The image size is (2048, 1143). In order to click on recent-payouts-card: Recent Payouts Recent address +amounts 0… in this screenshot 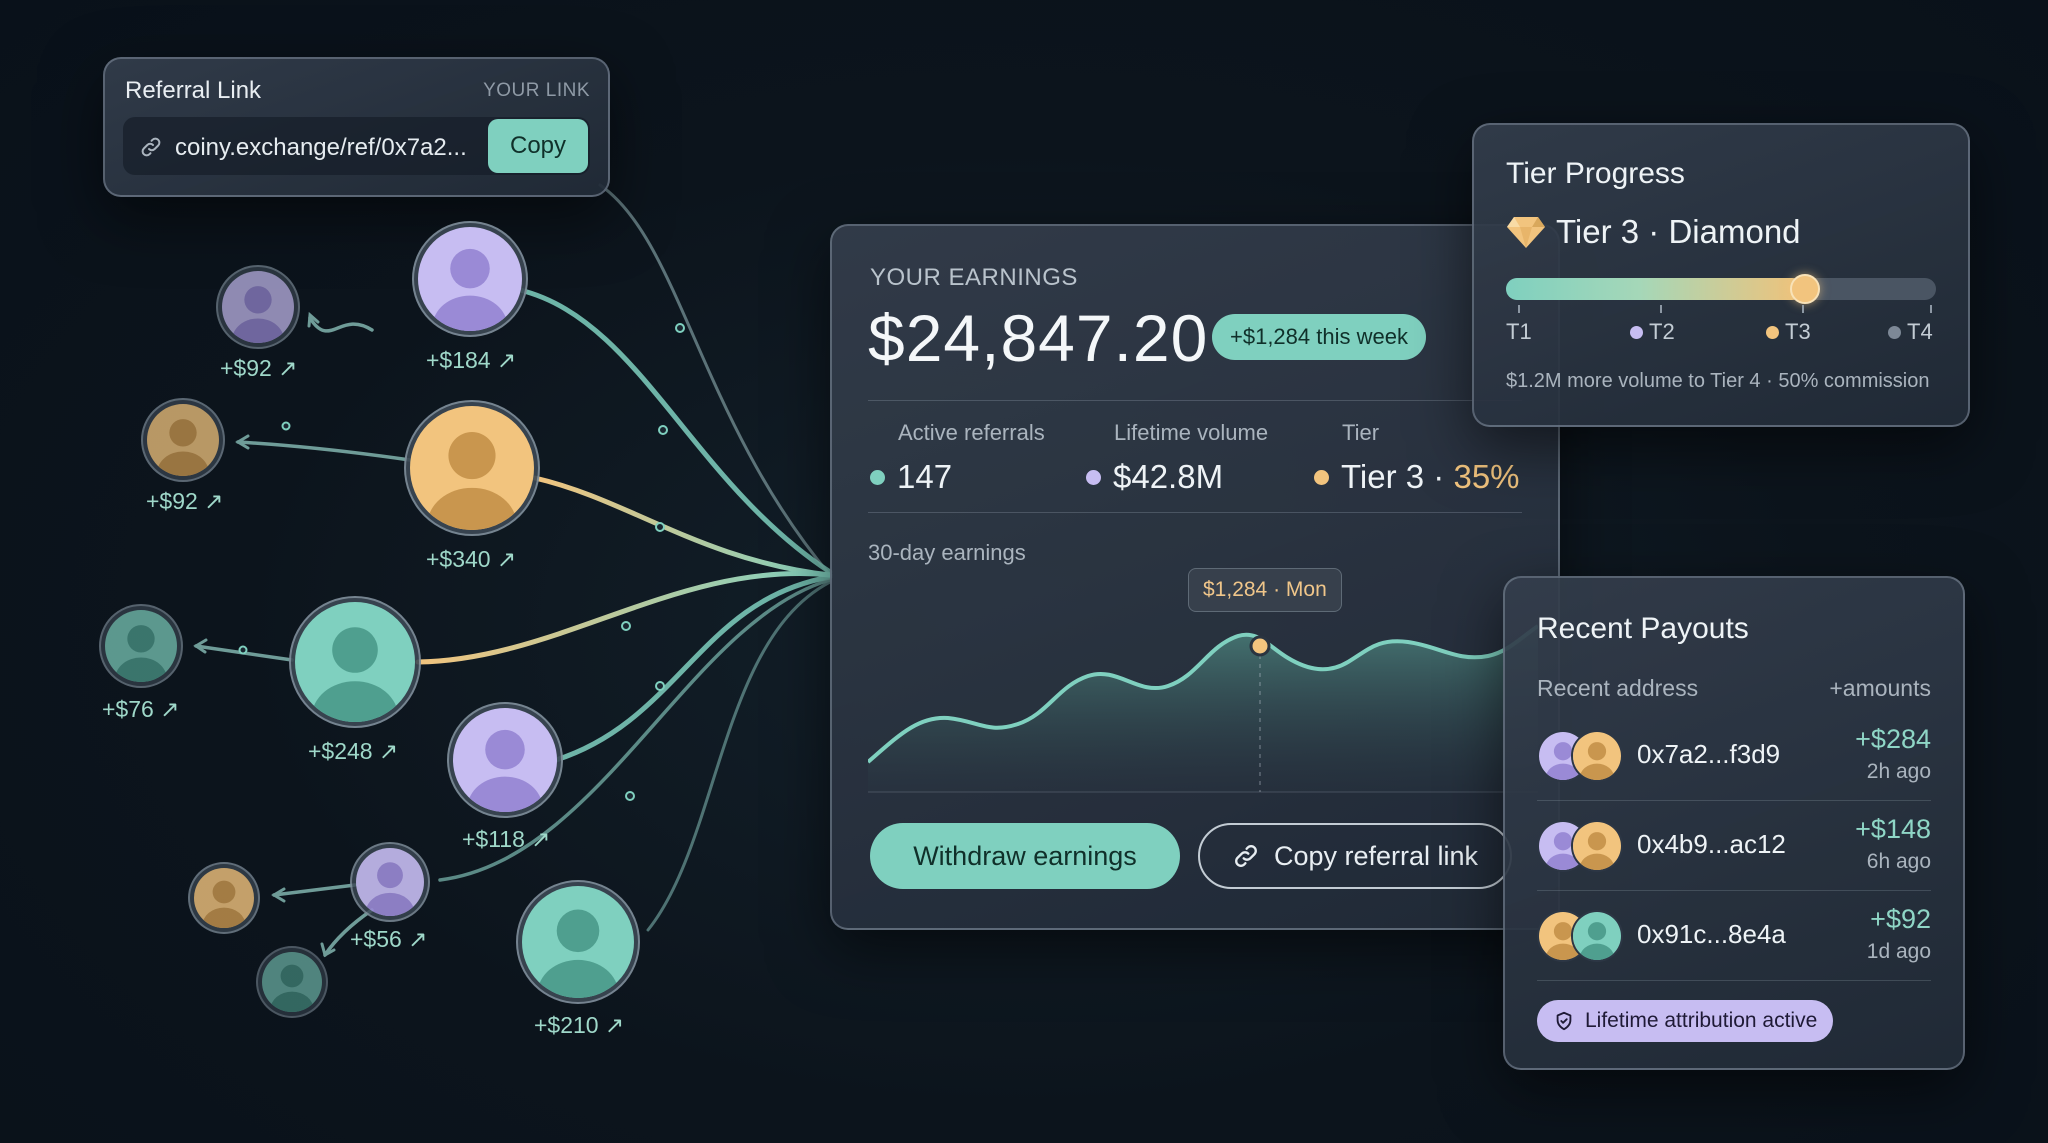, I will do `click(1734, 823)`.